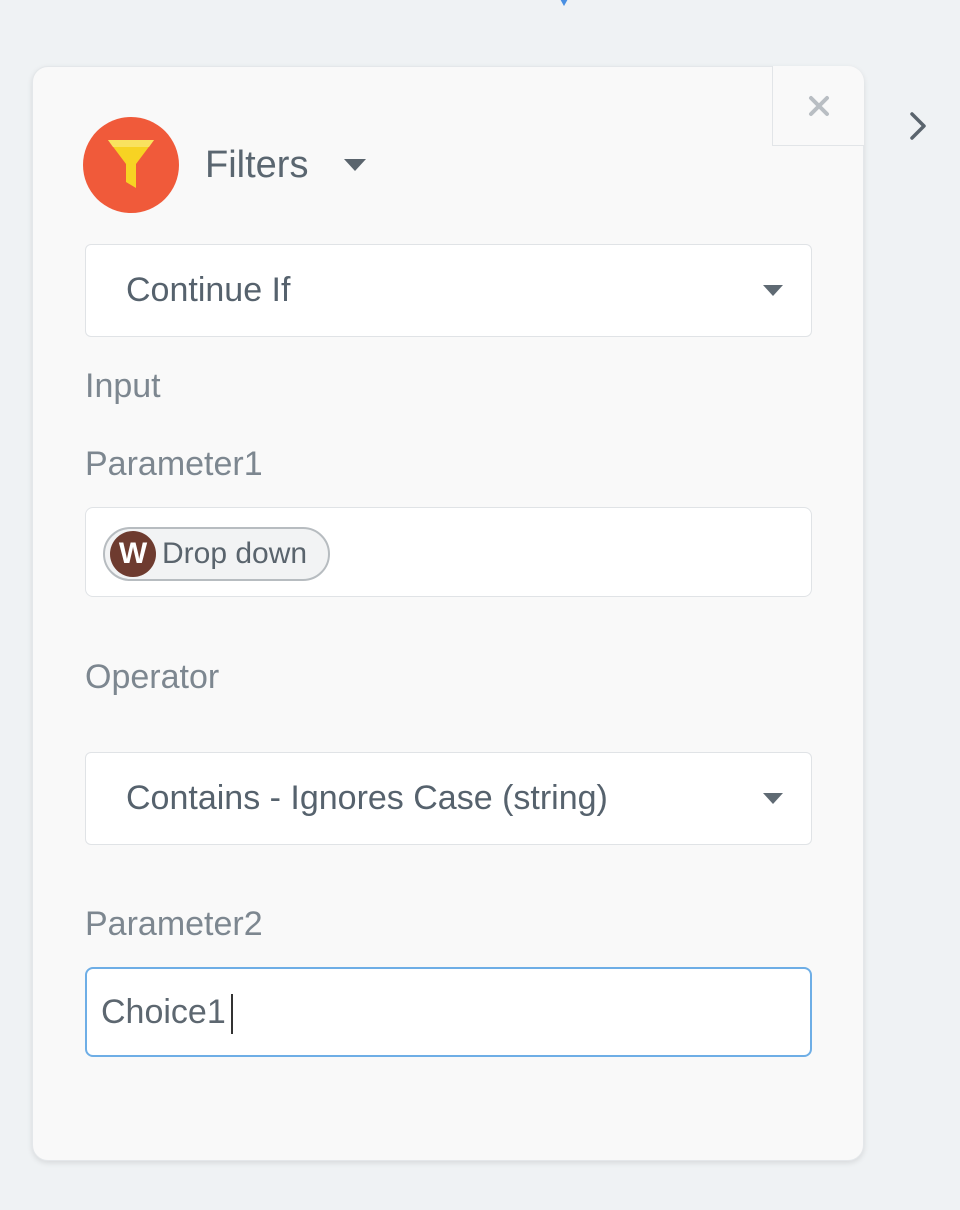  I want to click on operator-select: Contains - Ignores Case (string), so click(448, 798).